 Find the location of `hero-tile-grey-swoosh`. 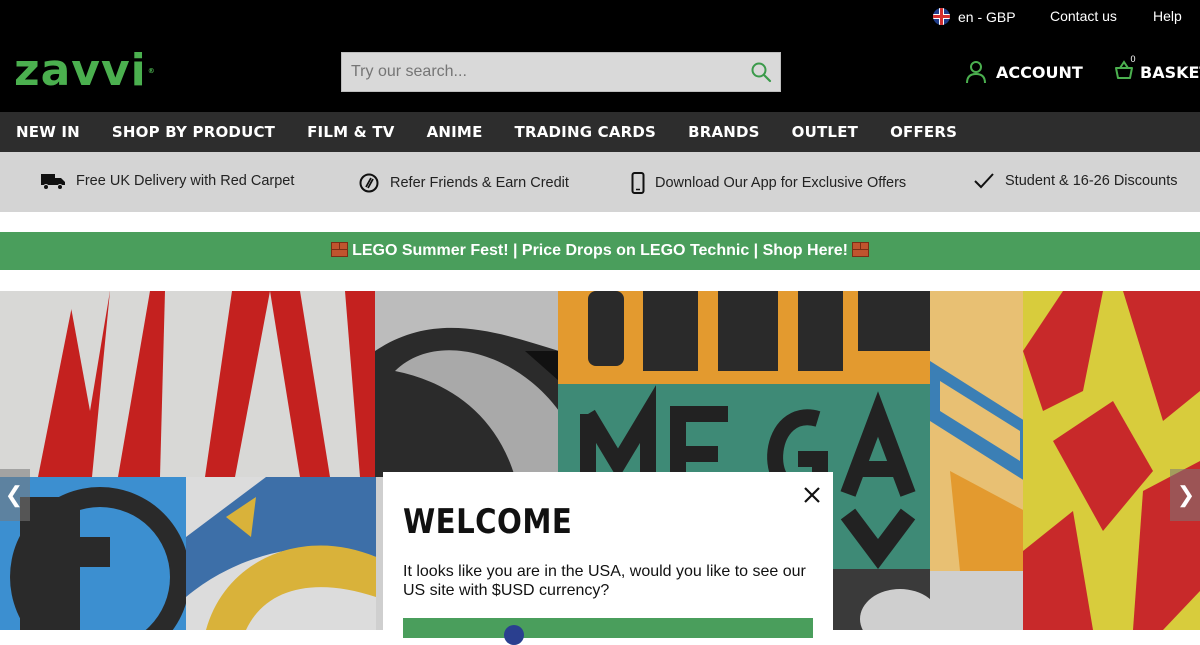

hero-tile-grey-swoosh is located at coordinates (467, 384).